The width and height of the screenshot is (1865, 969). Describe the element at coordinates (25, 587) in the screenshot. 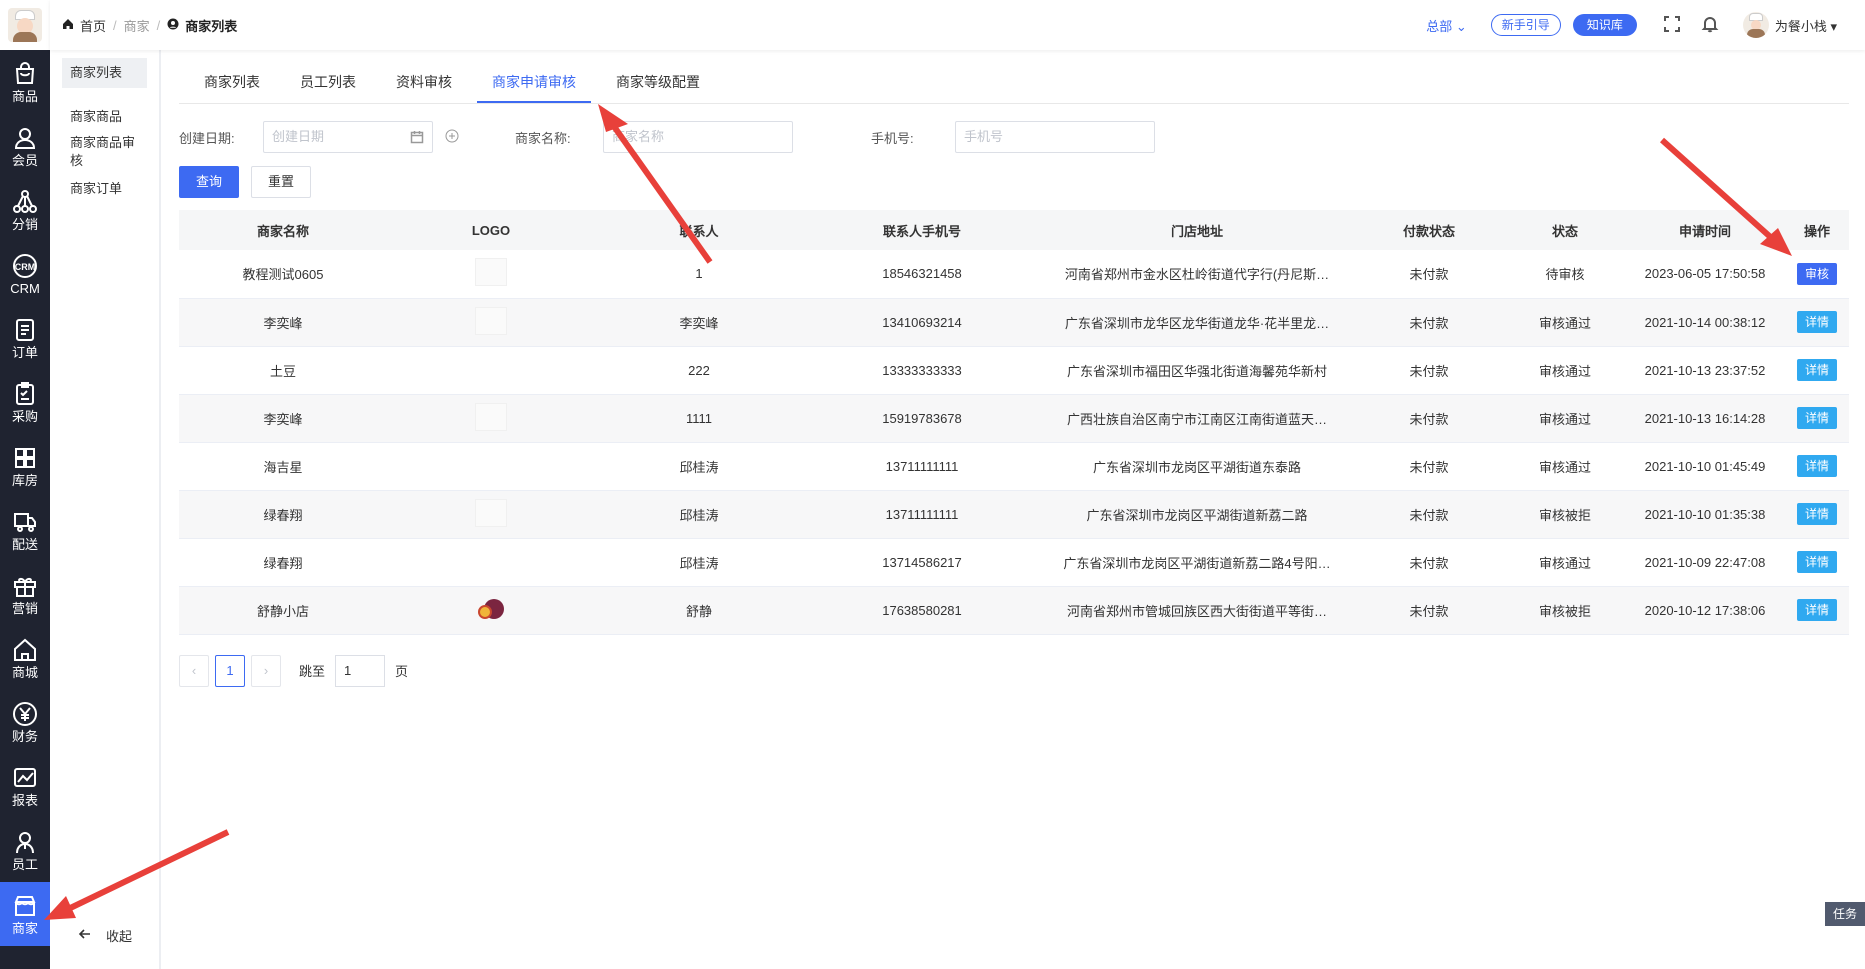

I see `gift-icon` at that location.